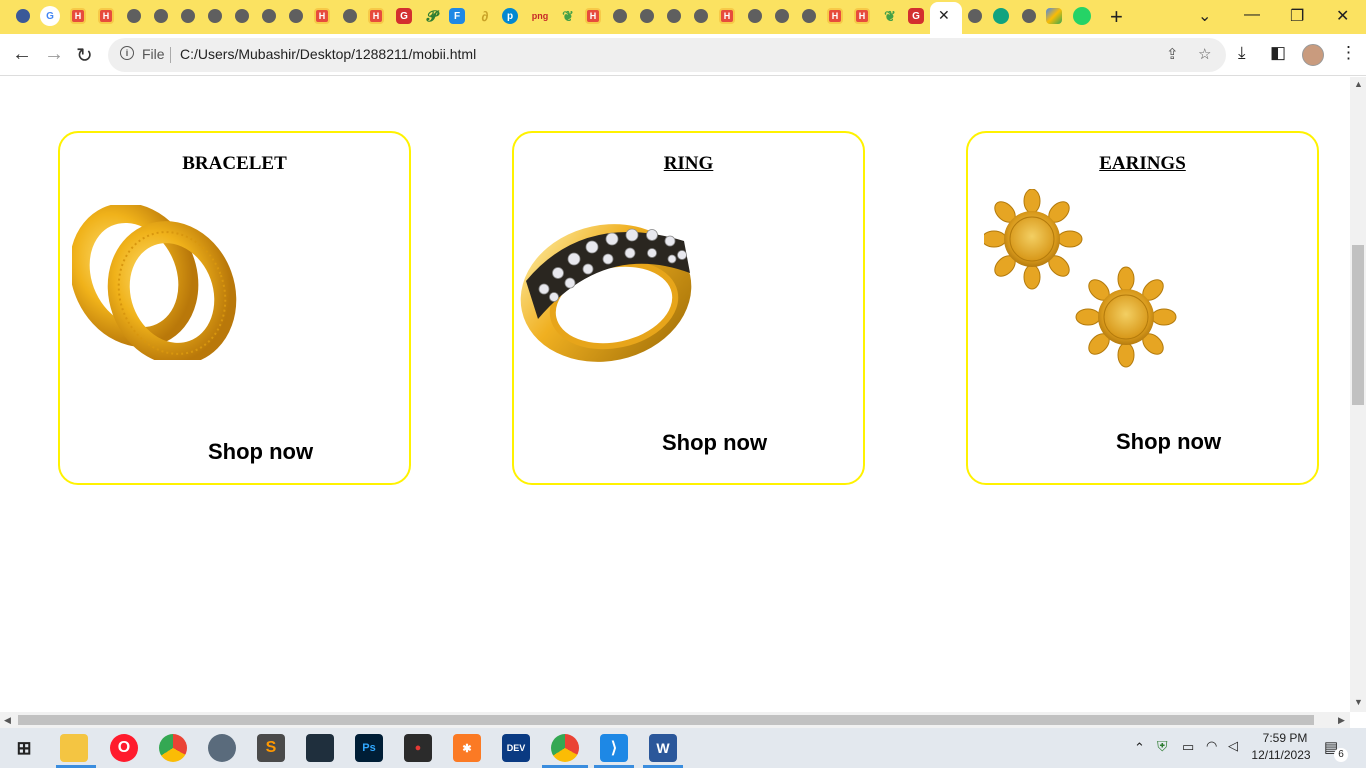 The image size is (1366, 768). I want to click on menu-kebab-icon: ⋮, so click(1348, 53).